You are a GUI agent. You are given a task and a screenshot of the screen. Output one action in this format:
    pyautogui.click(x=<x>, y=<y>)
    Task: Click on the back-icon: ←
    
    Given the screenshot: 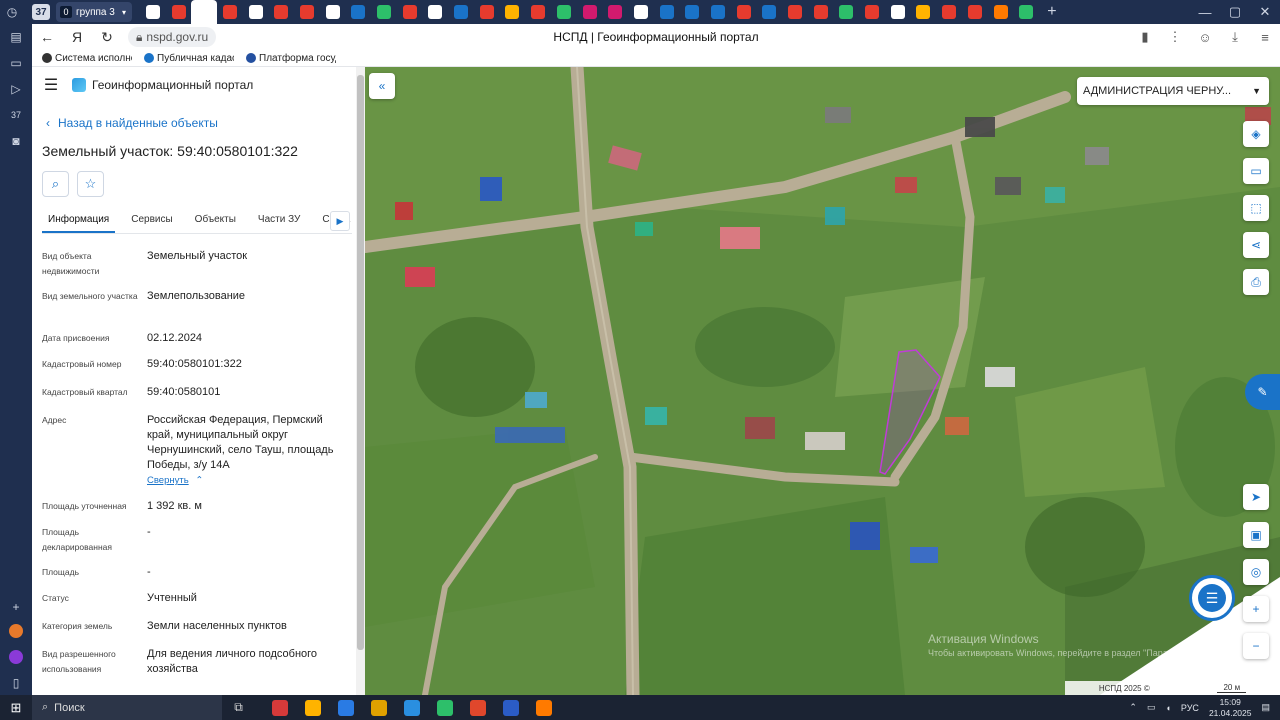 What is the action you would take?
    pyautogui.click(x=47, y=37)
    